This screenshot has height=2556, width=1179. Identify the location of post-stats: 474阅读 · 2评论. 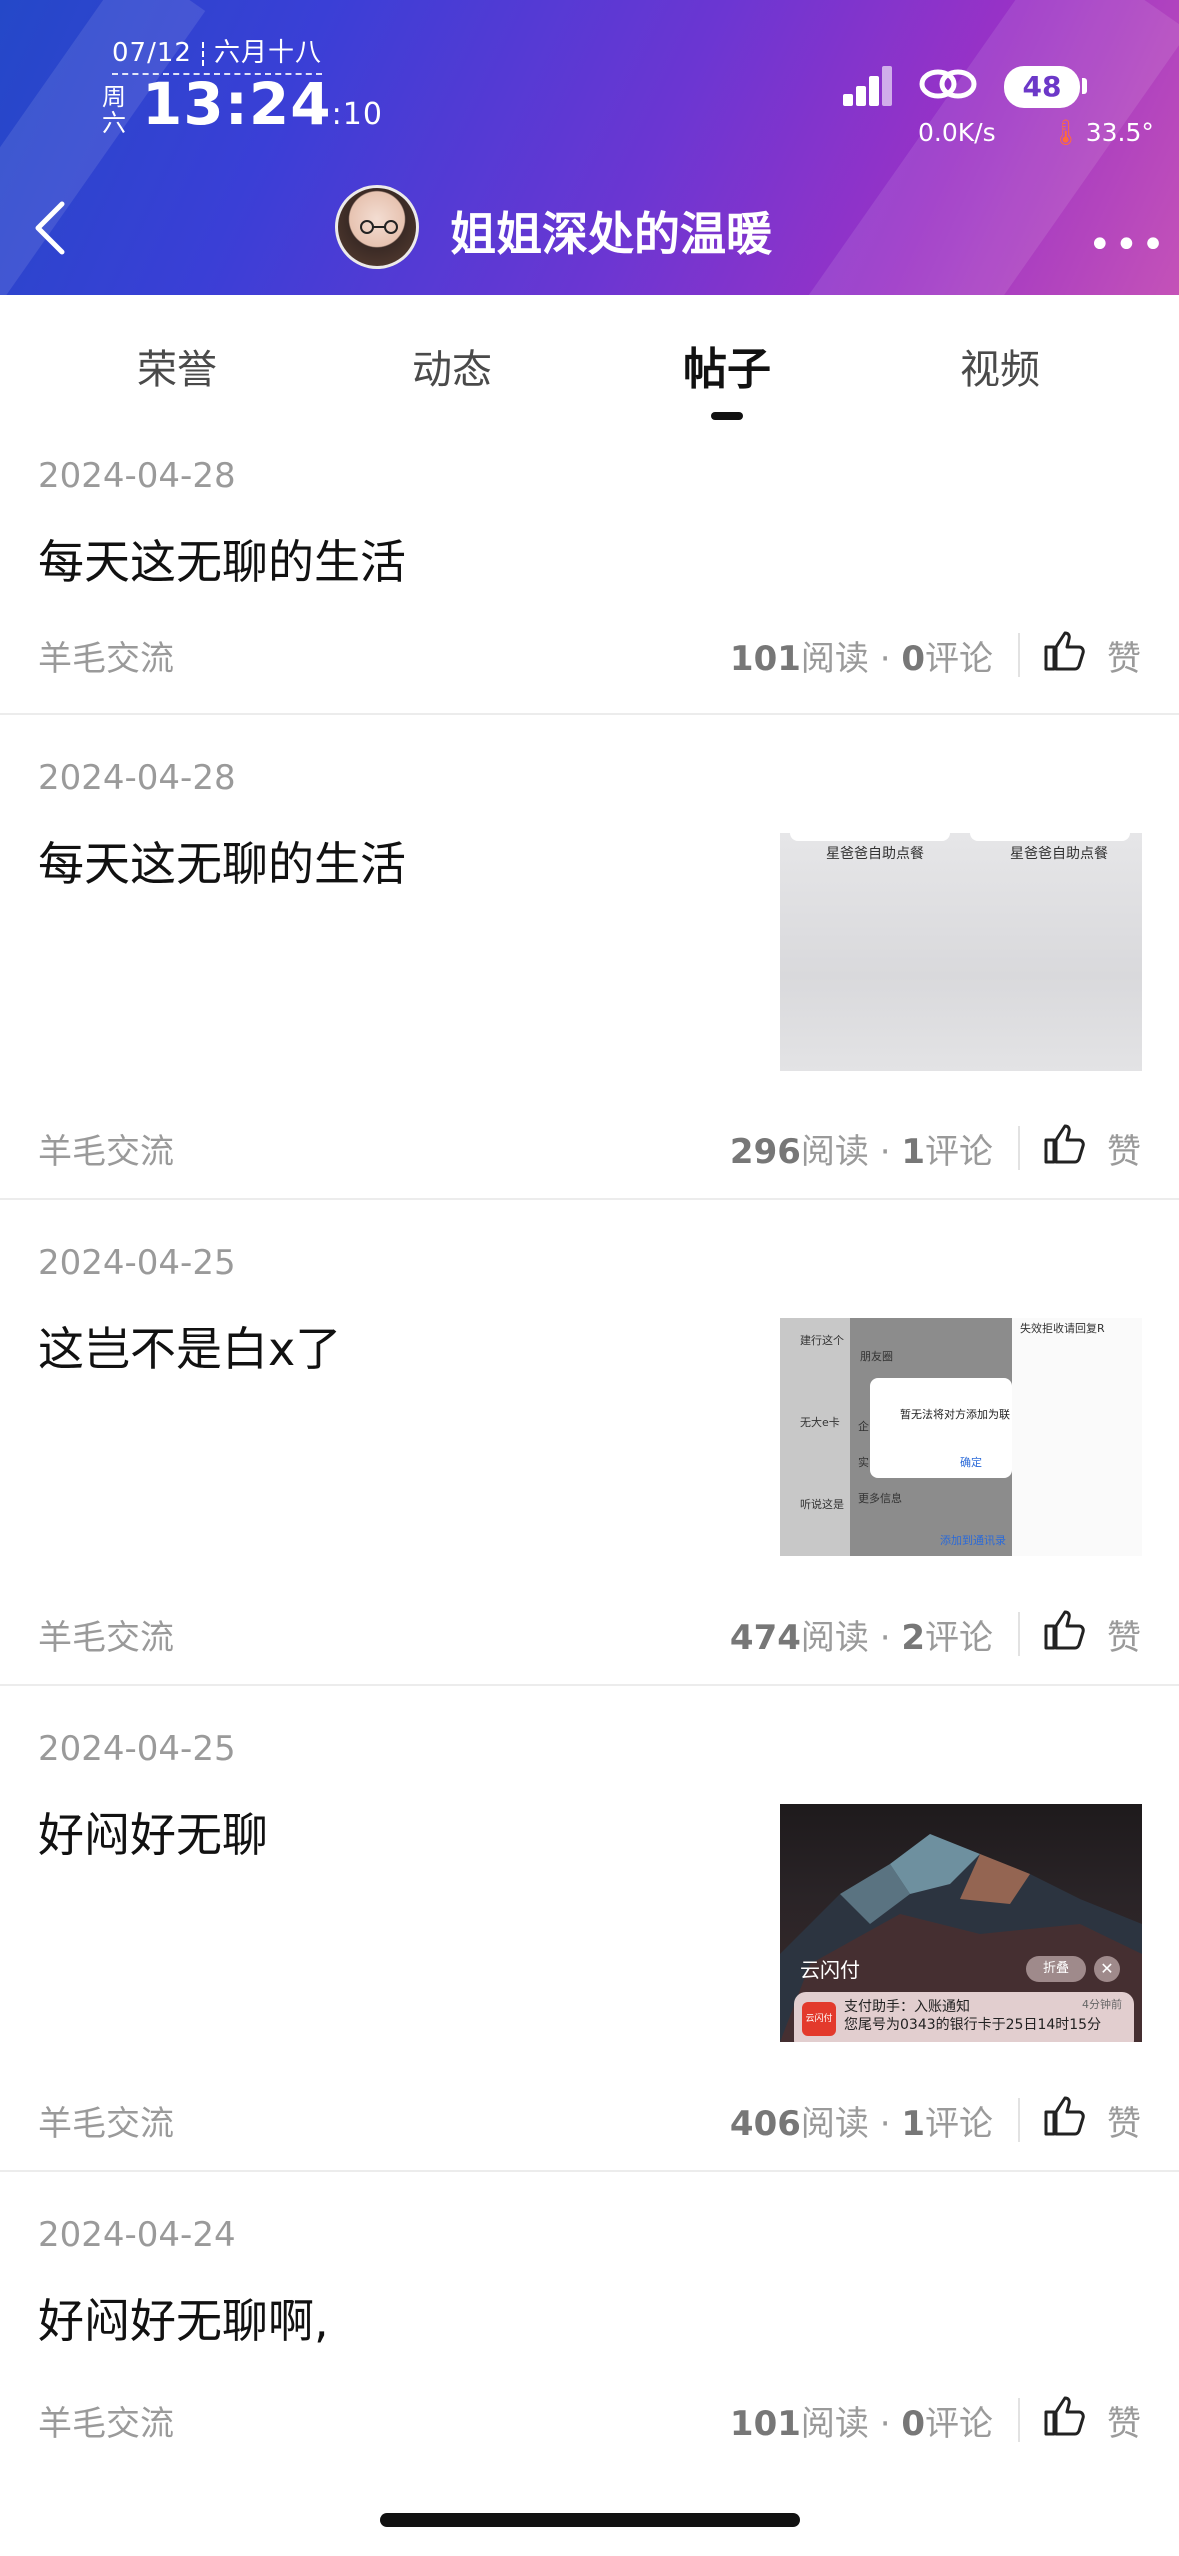
(861, 1634).